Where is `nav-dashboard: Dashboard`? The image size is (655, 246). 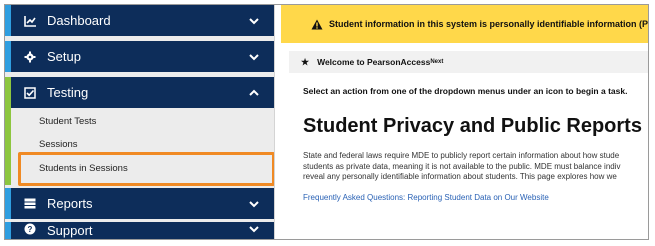 nav-dashboard: Dashboard is located at coordinates (139, 20).